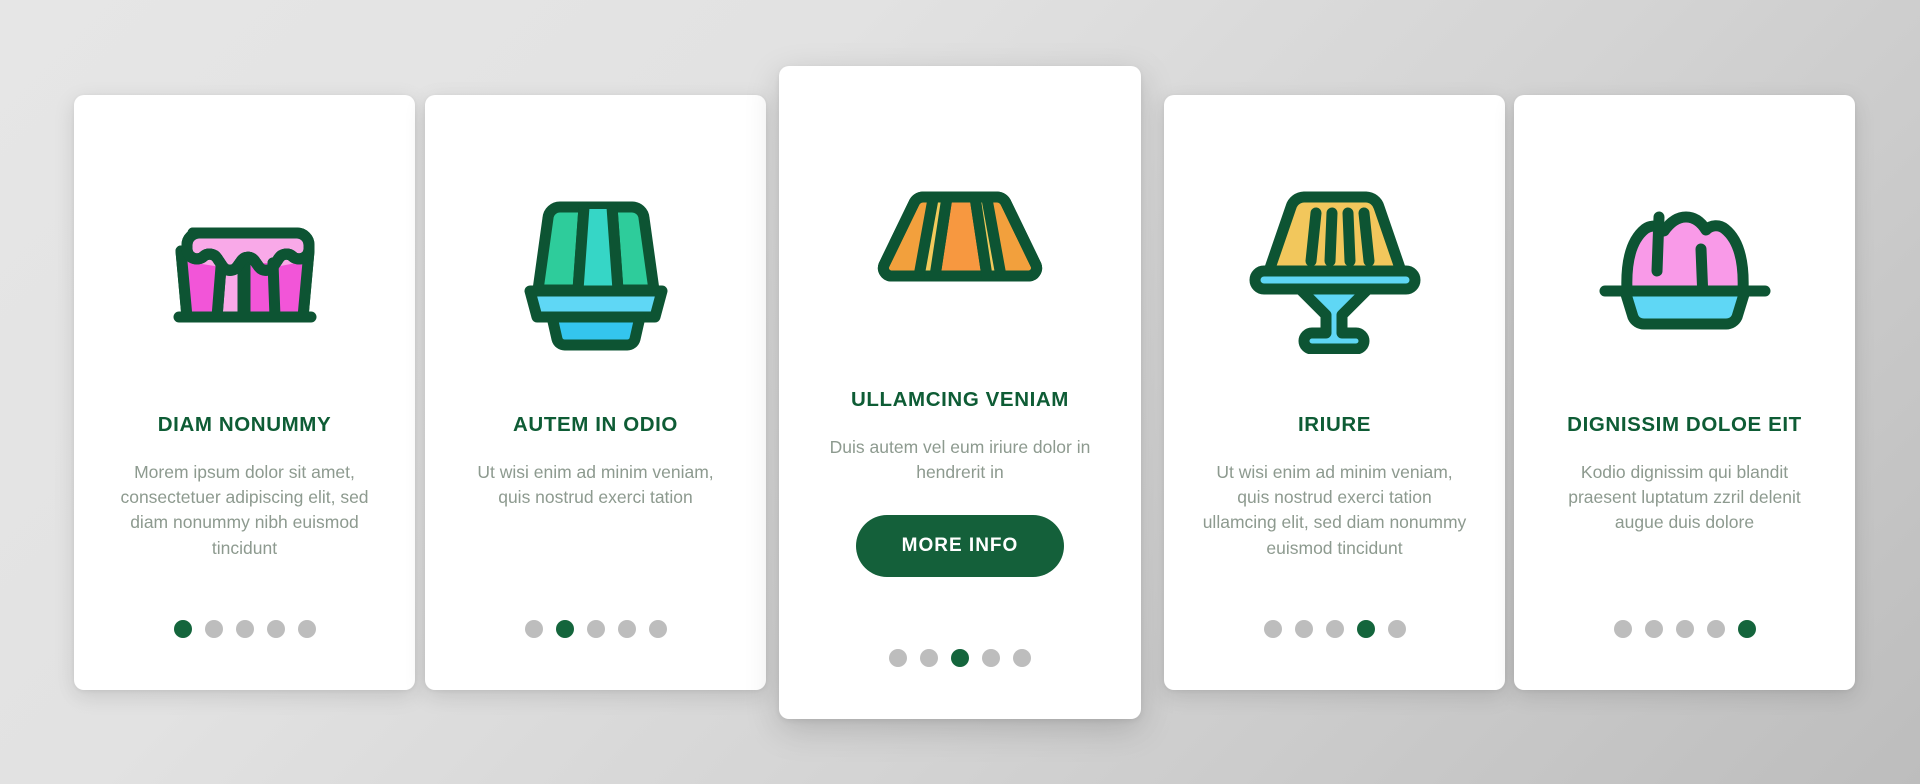  What do you see at coordinates (960, 238) in the screenshot?
I see `jelly-orange-trapezoid-icon` at bounding box center [960, 238].